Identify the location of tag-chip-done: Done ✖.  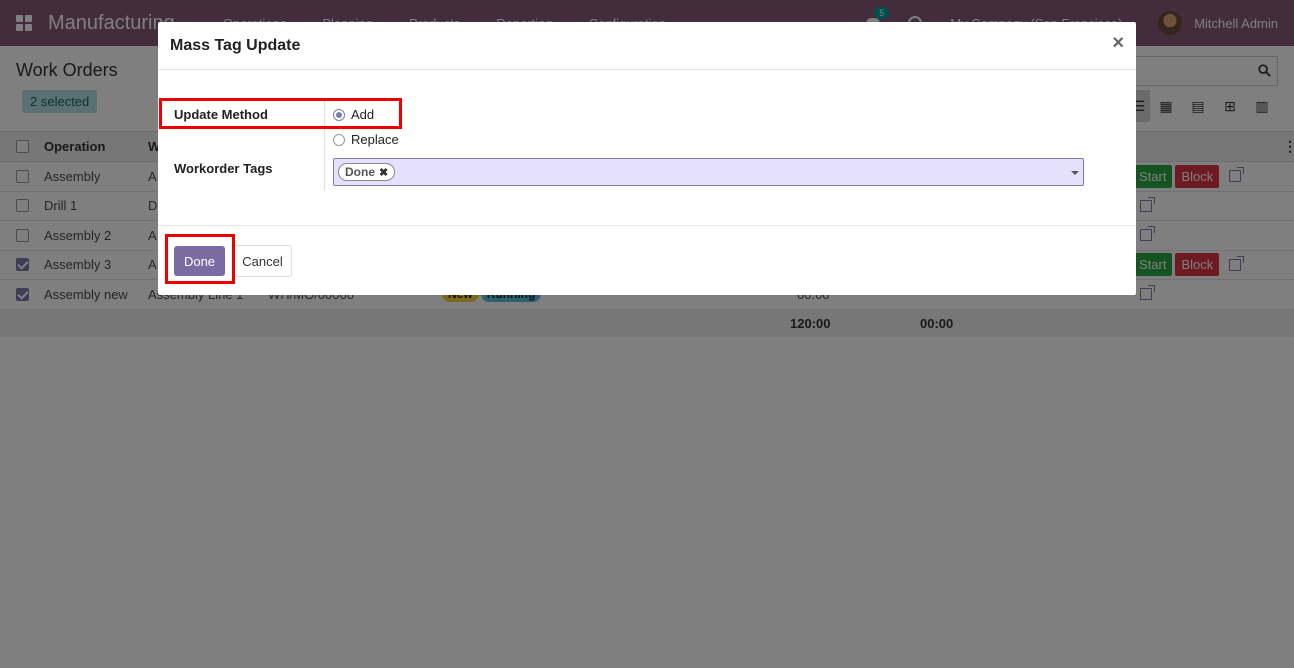
(367, 172).